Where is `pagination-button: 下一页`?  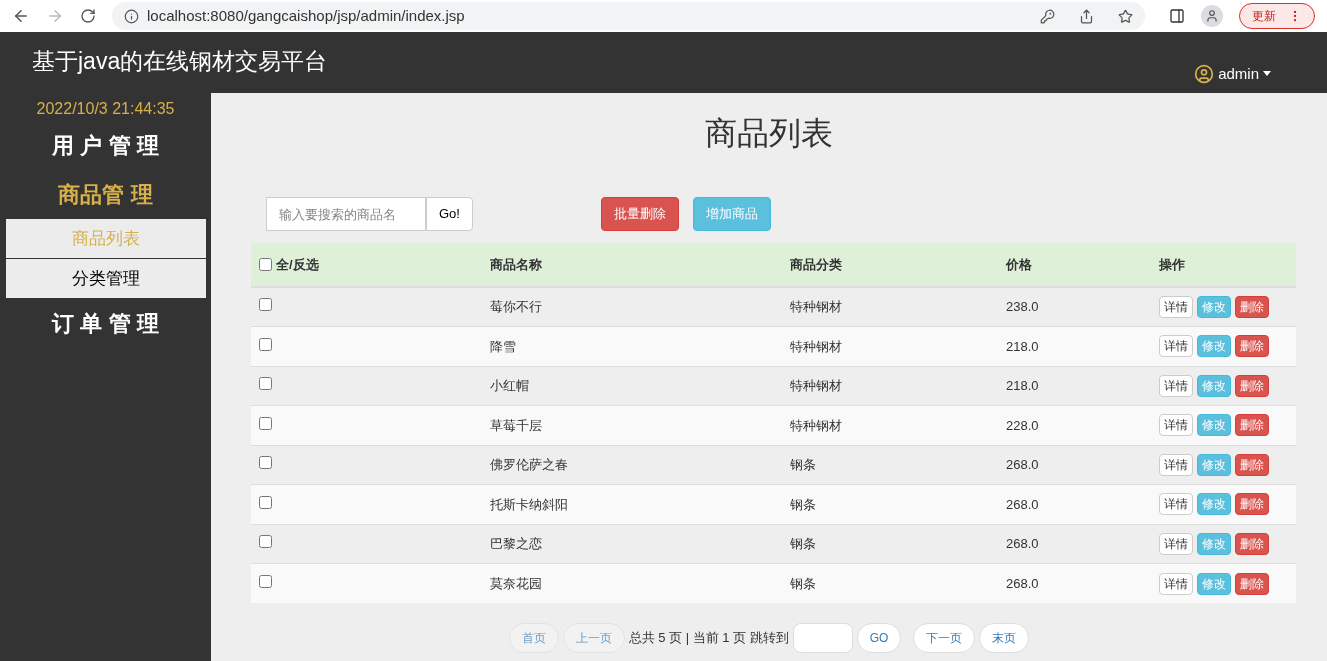
pagination-button: 下一页 is located at coordinates (944, 638).